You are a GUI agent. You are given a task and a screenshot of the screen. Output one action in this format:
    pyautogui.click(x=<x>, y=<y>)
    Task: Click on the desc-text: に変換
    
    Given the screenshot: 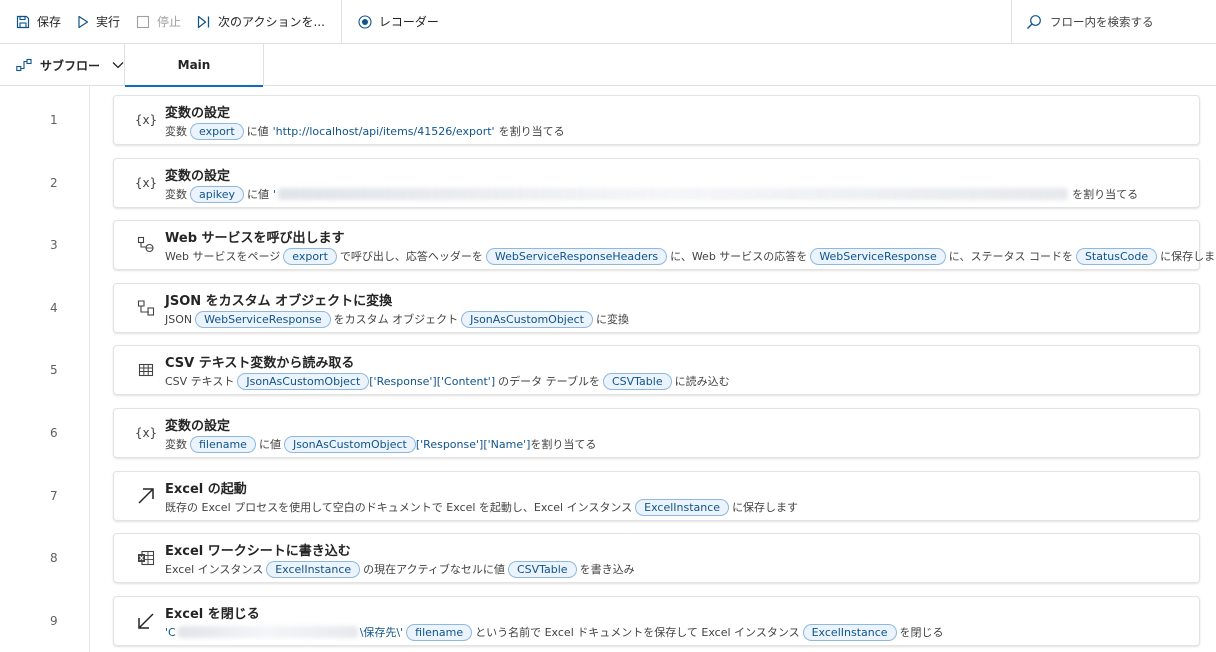 What is the action you would take?
    pyautogui.click(x=612, y=319)
    